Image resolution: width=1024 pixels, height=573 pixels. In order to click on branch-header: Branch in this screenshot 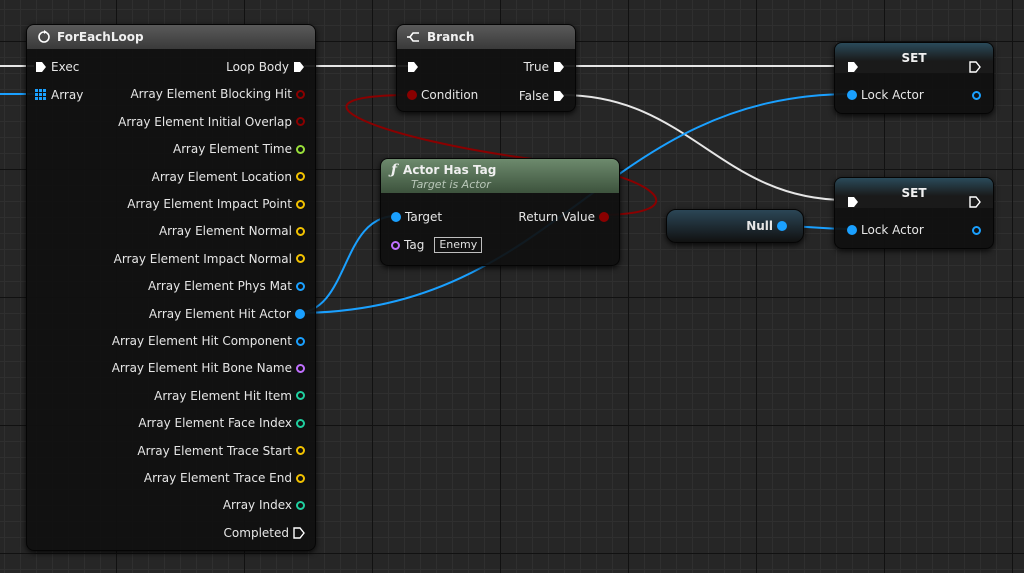, I will do `click(486, 37)`.